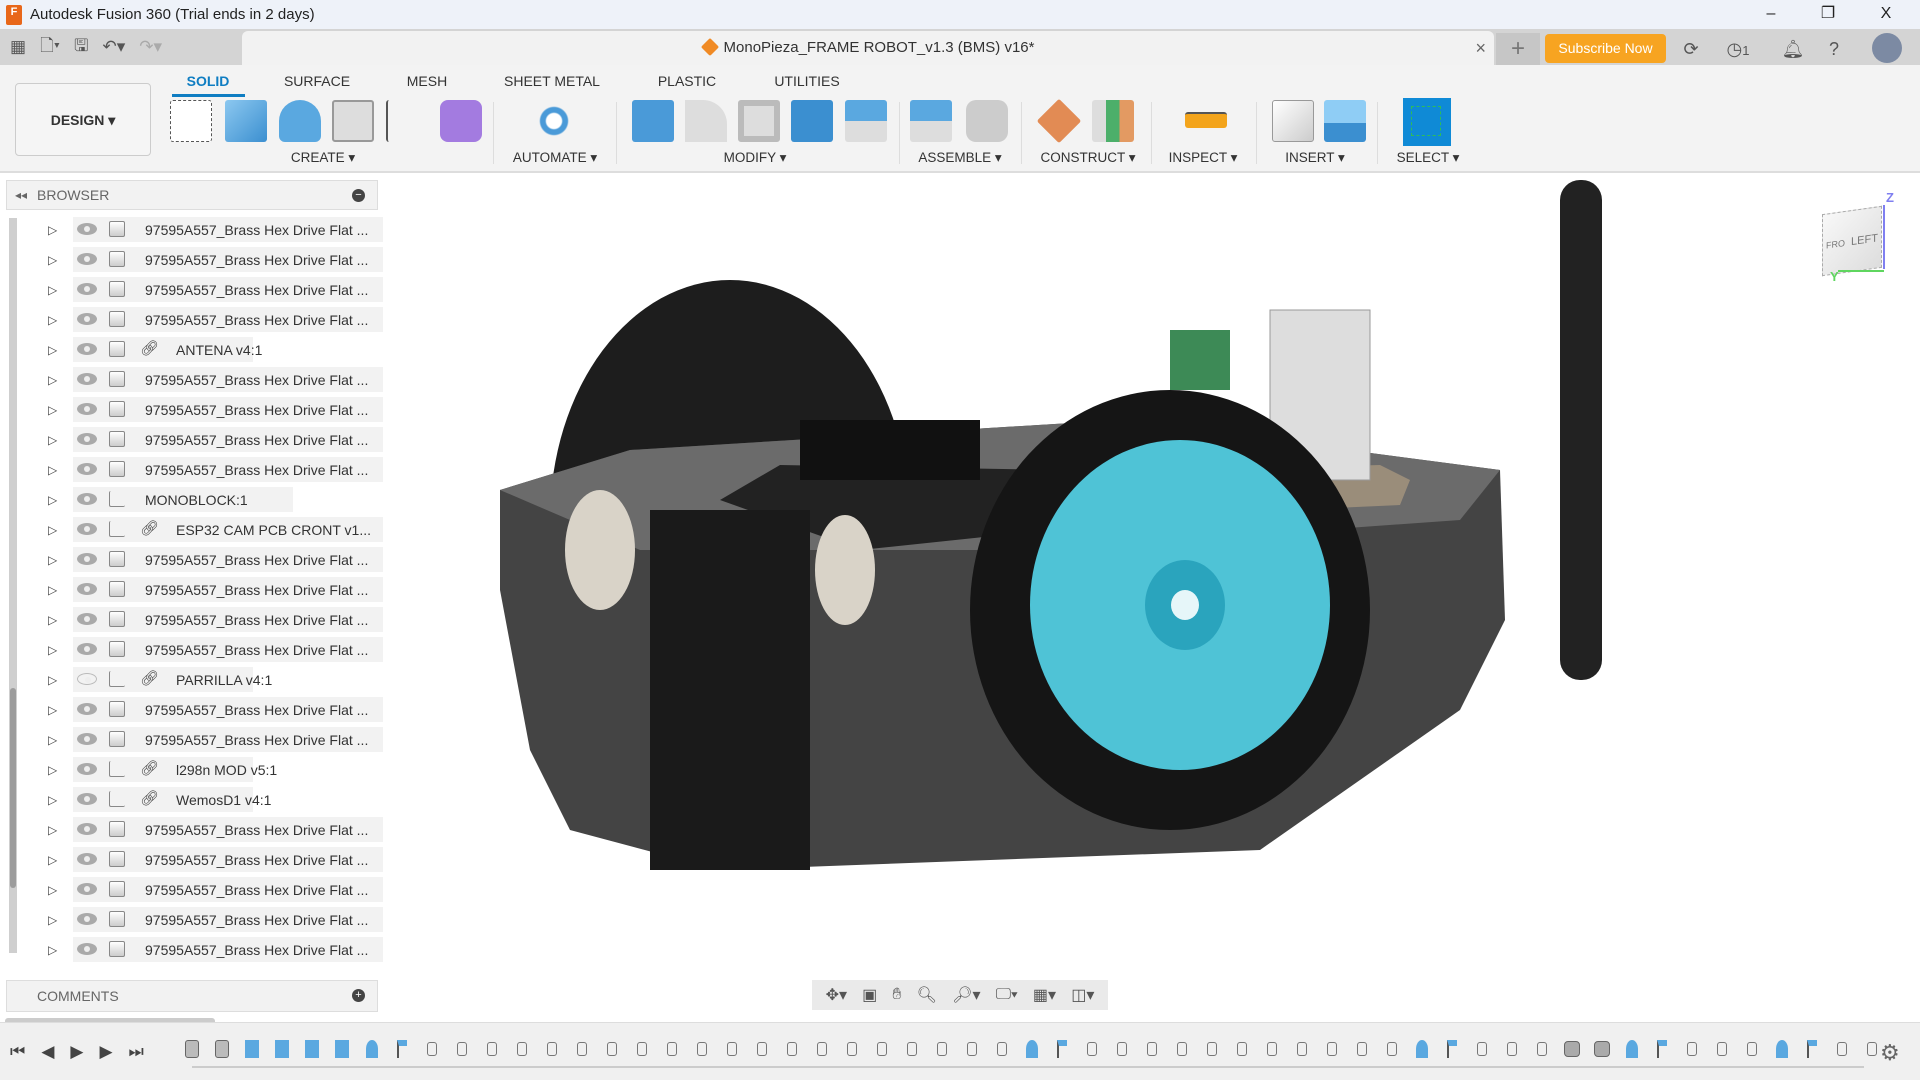  I want to click on tab-plastic: PLASTIC, so click(687, 81).